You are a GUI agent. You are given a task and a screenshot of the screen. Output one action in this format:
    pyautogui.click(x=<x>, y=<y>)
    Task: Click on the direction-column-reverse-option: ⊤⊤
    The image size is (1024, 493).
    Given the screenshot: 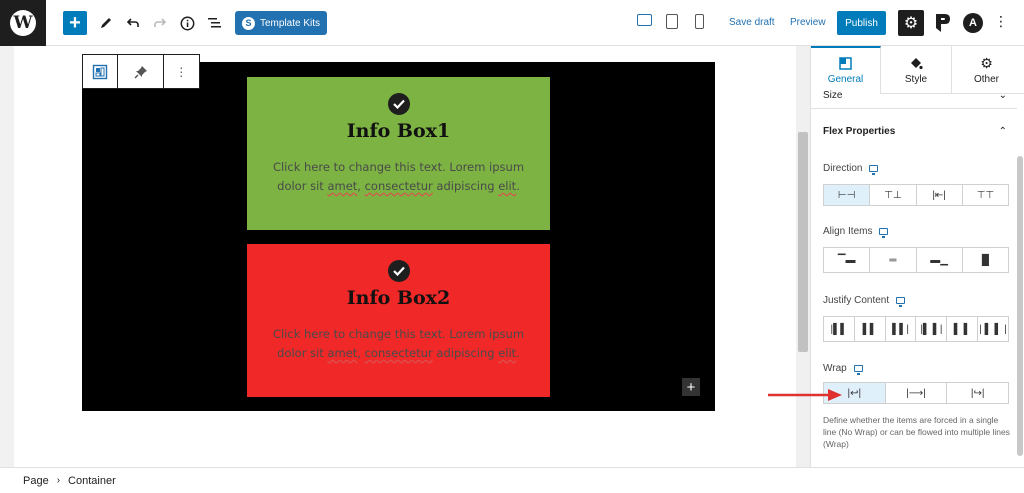 What is the action you would take?
    pyautogui.click(x=985, y=195)
    